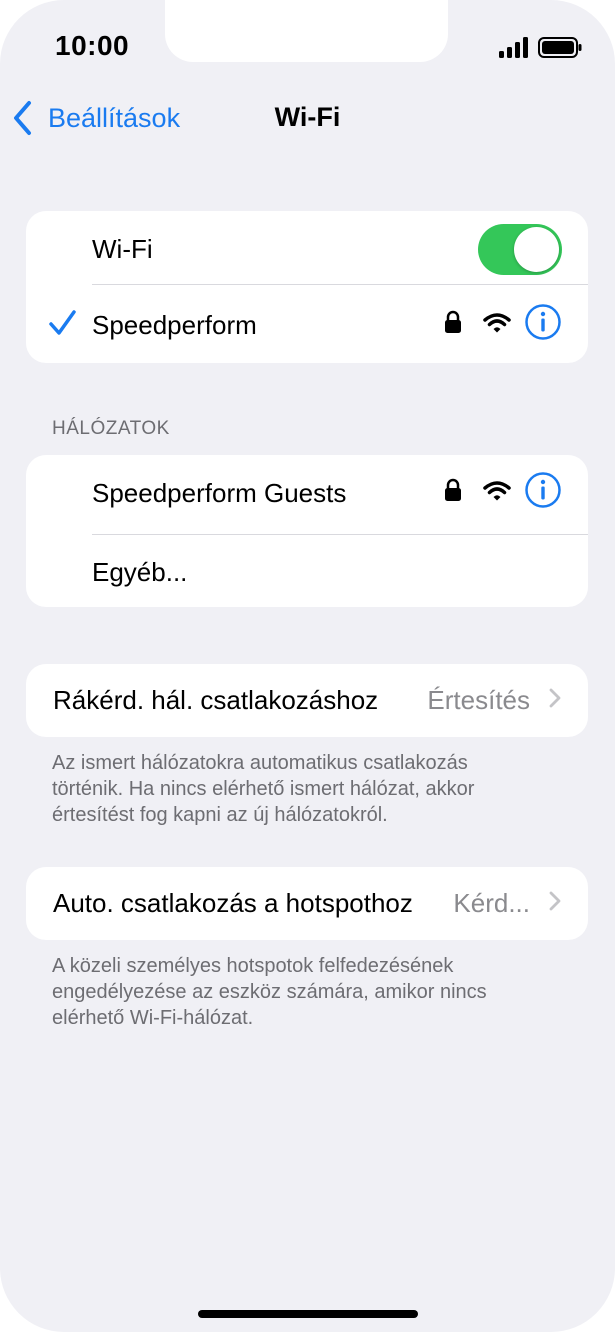 This screenshot has width=615, height=1332. I want to click on wifi-toggle, so click(520, 249).